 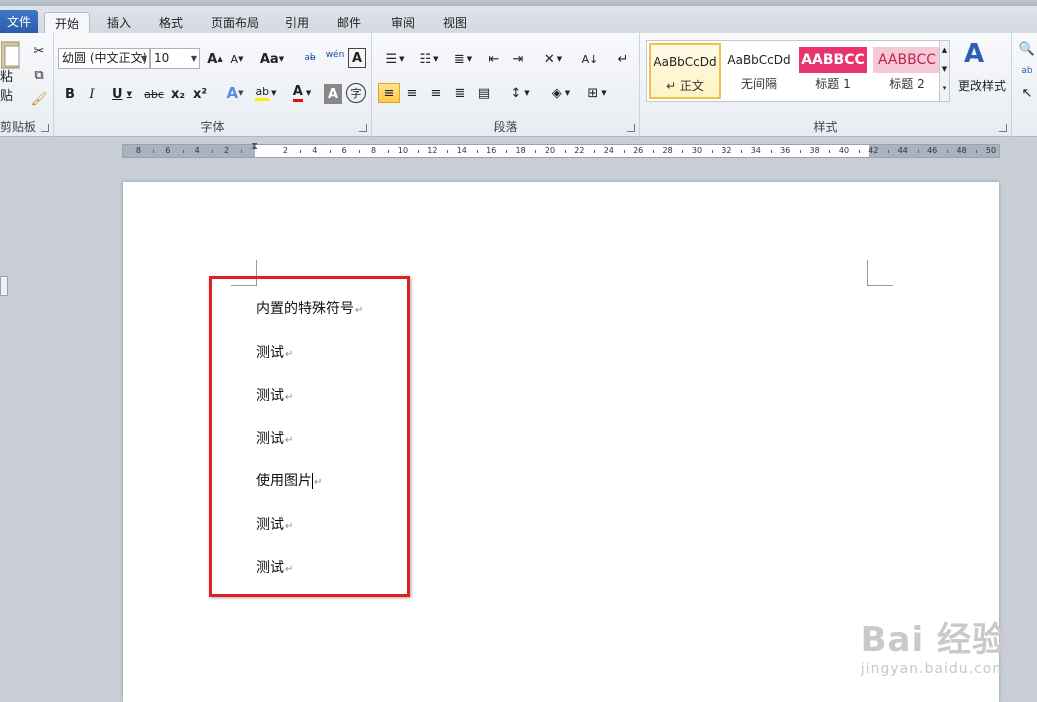 What do you see at coordinates (266, 93) in the screenshot?
I see `highlight-button: ab ▼` at bounding box center [266, 93].